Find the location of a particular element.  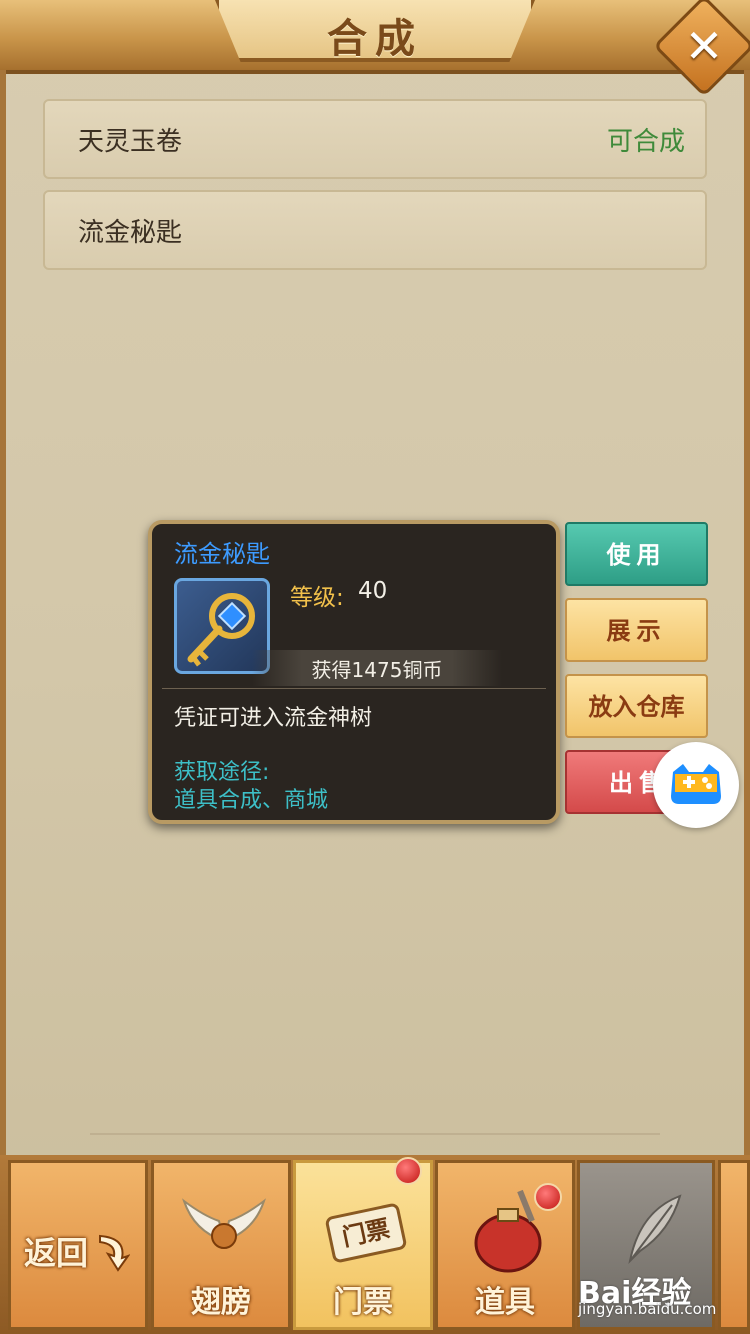

left-border is located at coordinates (3, 615).